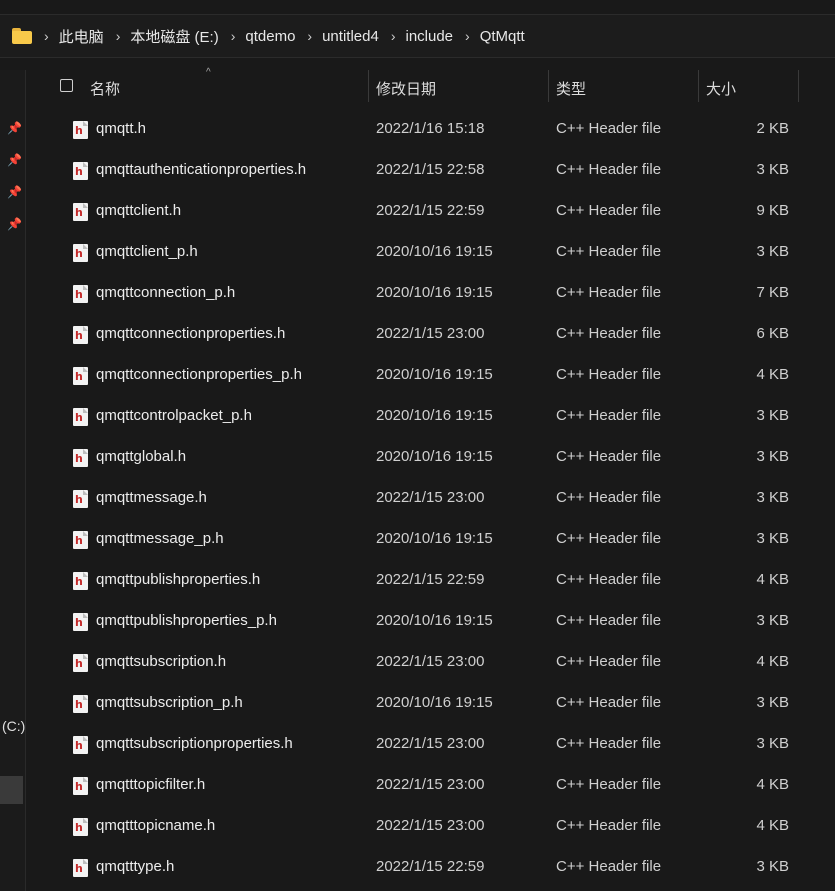  Describe the element at coordinates (186, 620) in the screenshot. I see `file-name: qmqttpublishproperties_p.h` at that location.